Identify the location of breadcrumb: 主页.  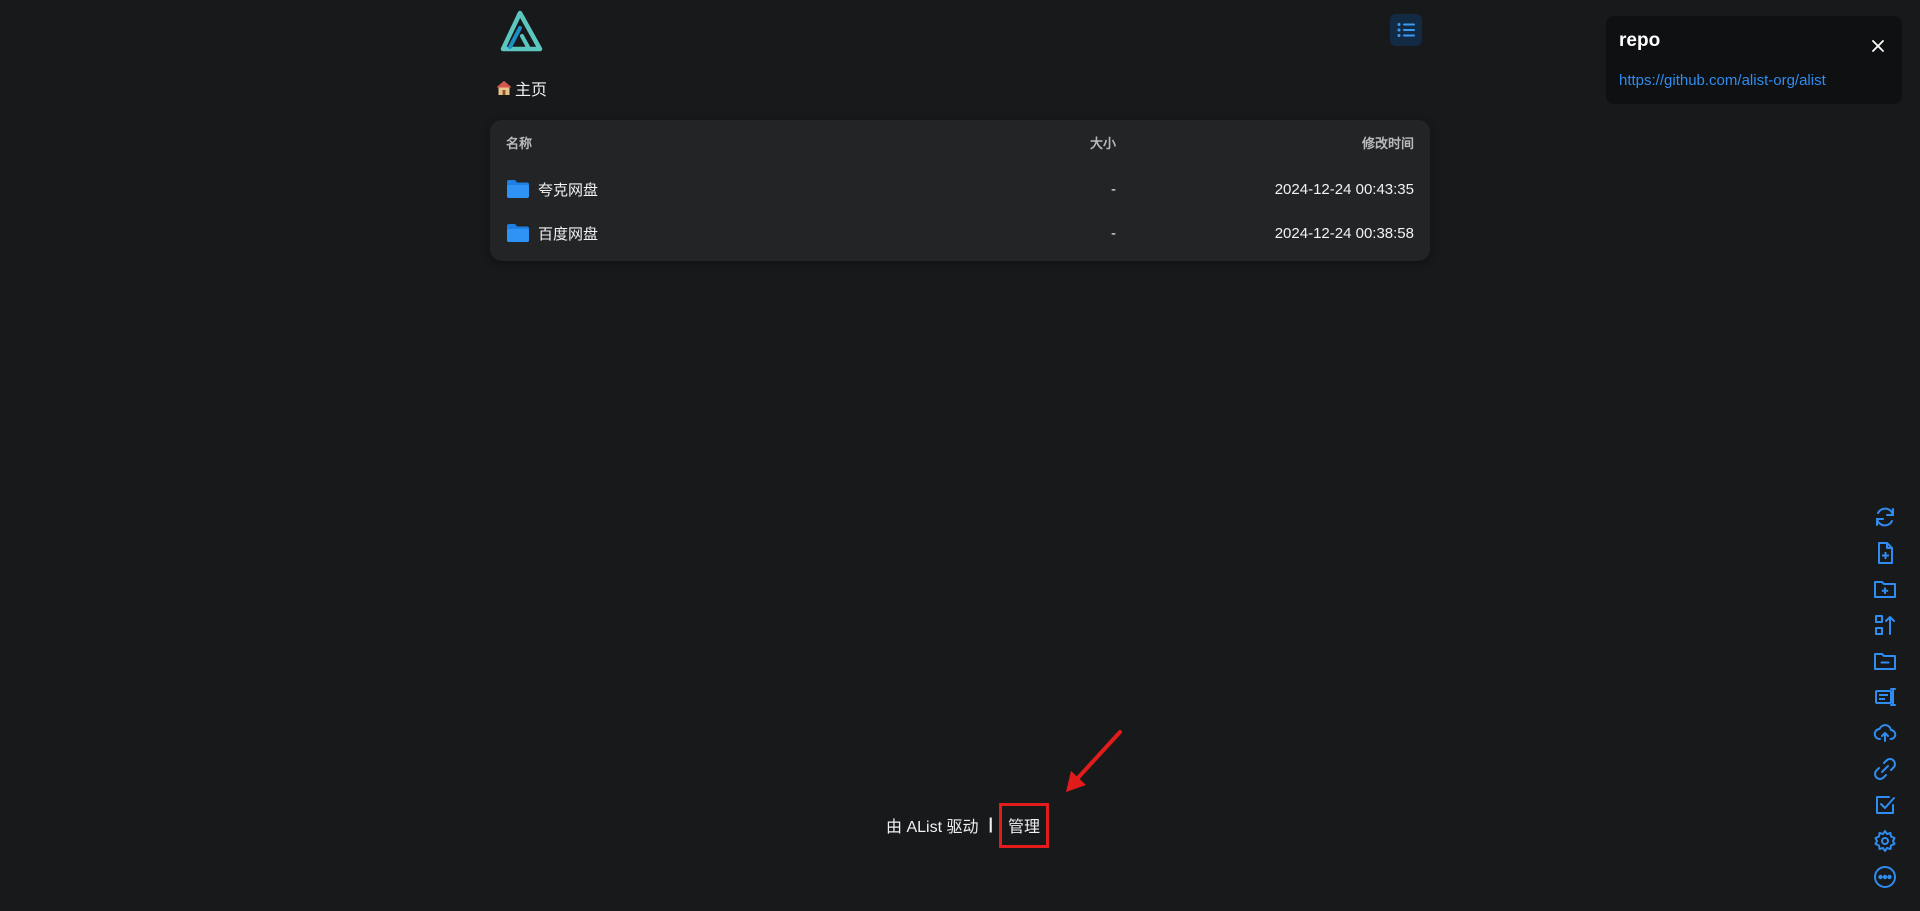
(521, 88).